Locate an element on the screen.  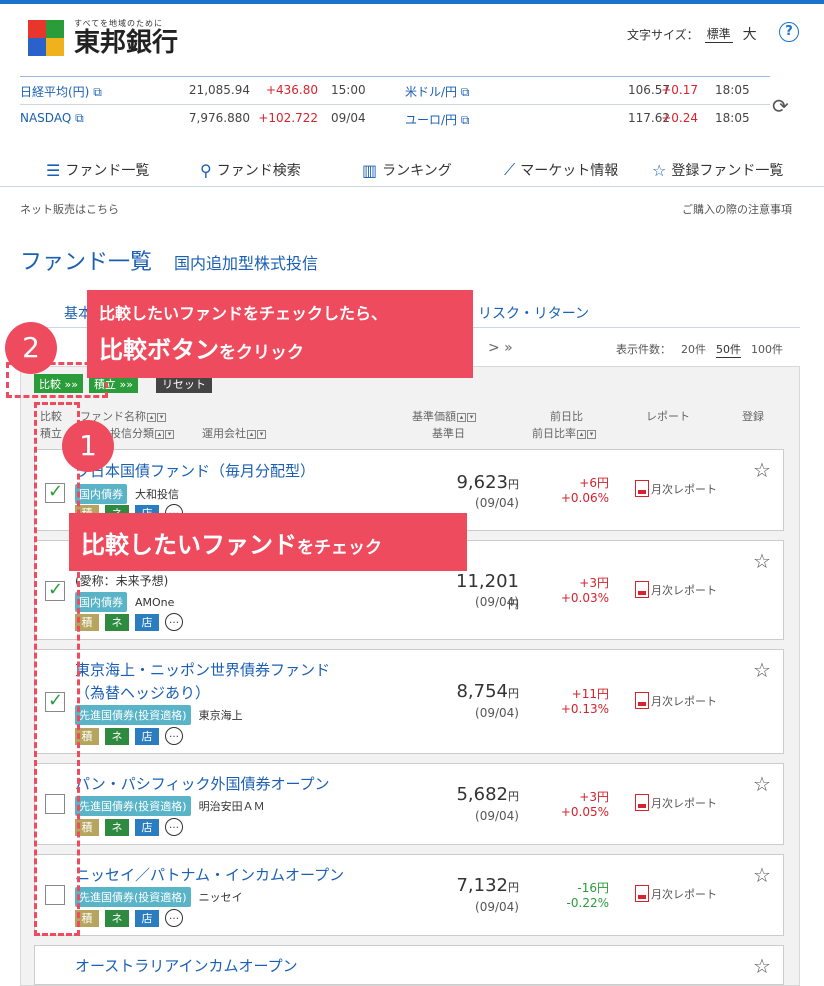
market-link-usdjpy: 米ドル/円 ⧉ is located at coordinates (437, 91).